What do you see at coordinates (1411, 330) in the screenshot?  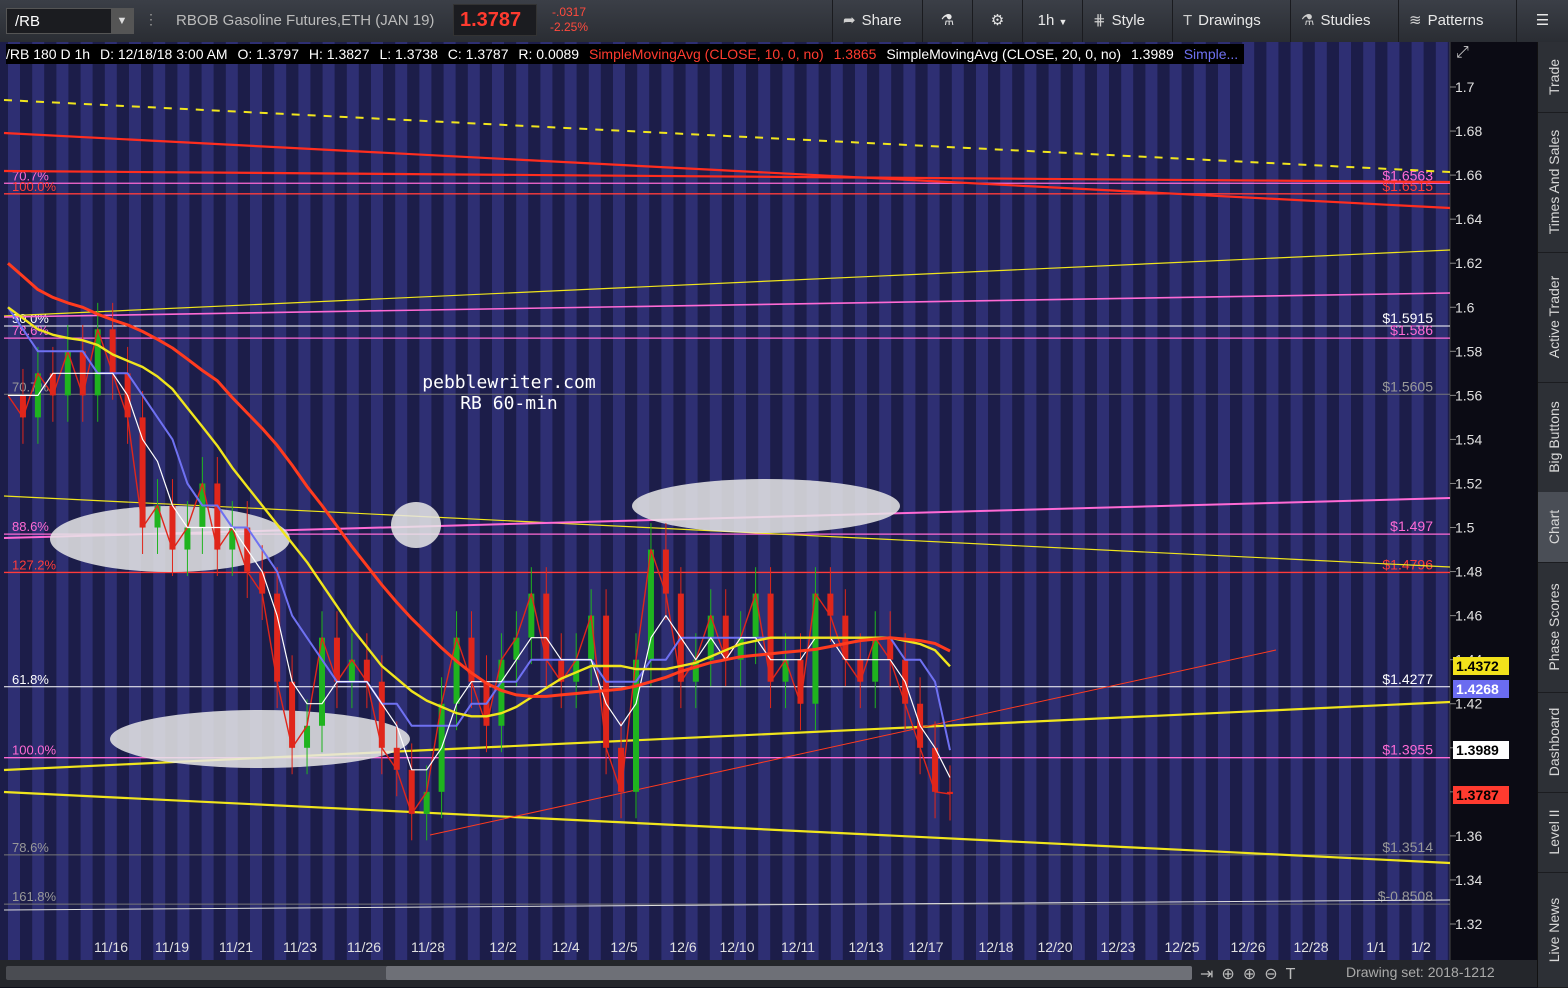 I see `fib-level-right-label: $1.586` at bounding box center [1411, 330].